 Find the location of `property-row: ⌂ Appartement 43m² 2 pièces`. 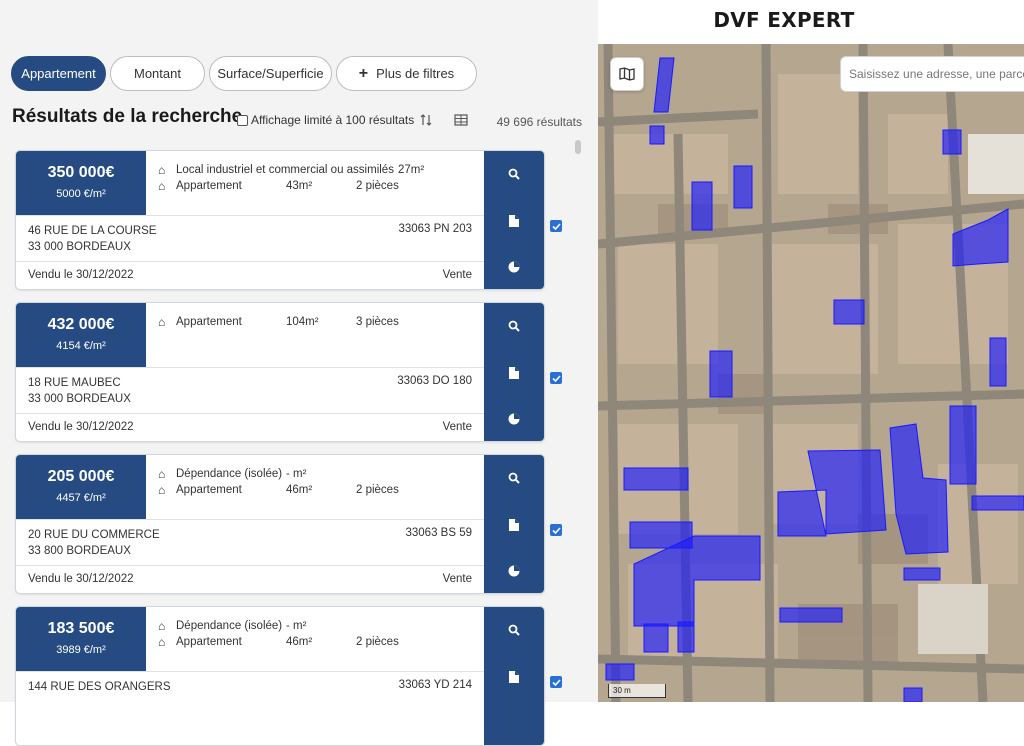

property-row: ⌂ Appartement 43m² 2 pièces is located at coordinates (323, 187).